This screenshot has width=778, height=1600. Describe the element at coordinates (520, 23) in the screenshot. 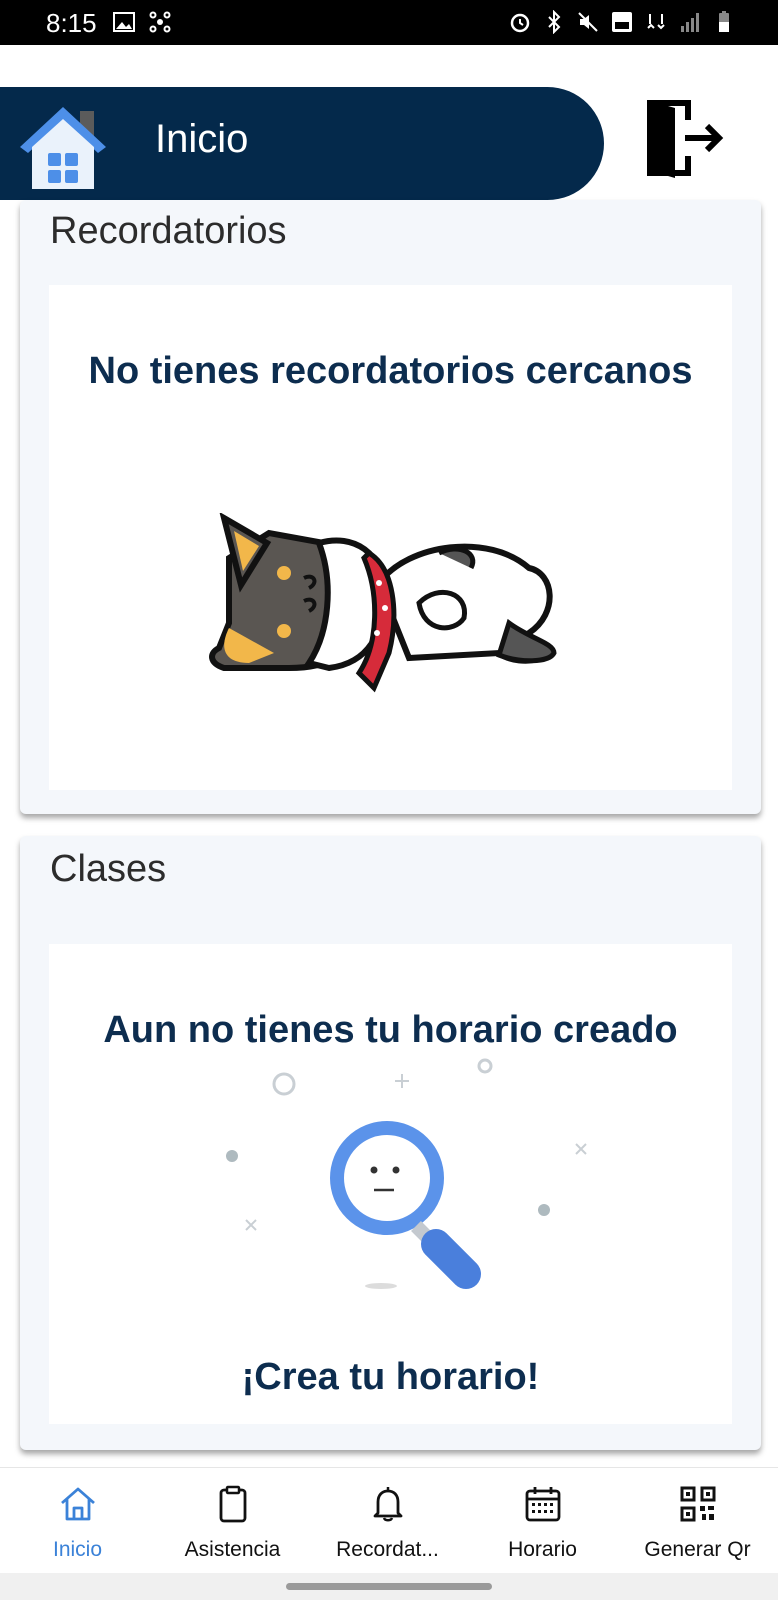

I see `alarm-icon` at that location.